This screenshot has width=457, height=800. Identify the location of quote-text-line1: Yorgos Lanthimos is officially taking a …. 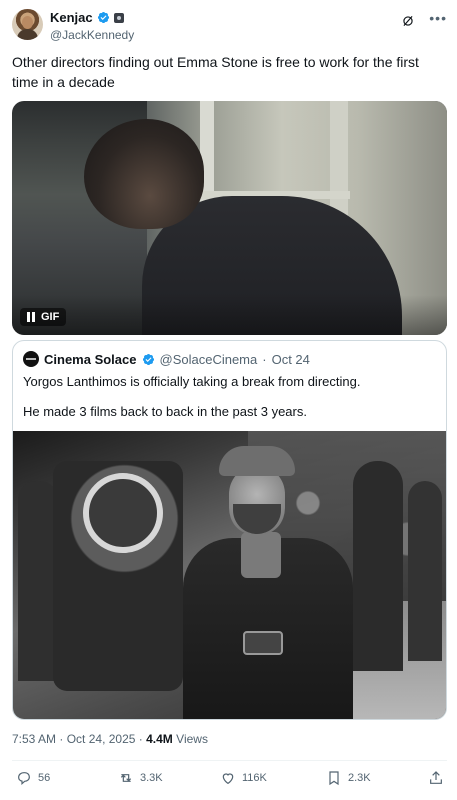
(192, 381).